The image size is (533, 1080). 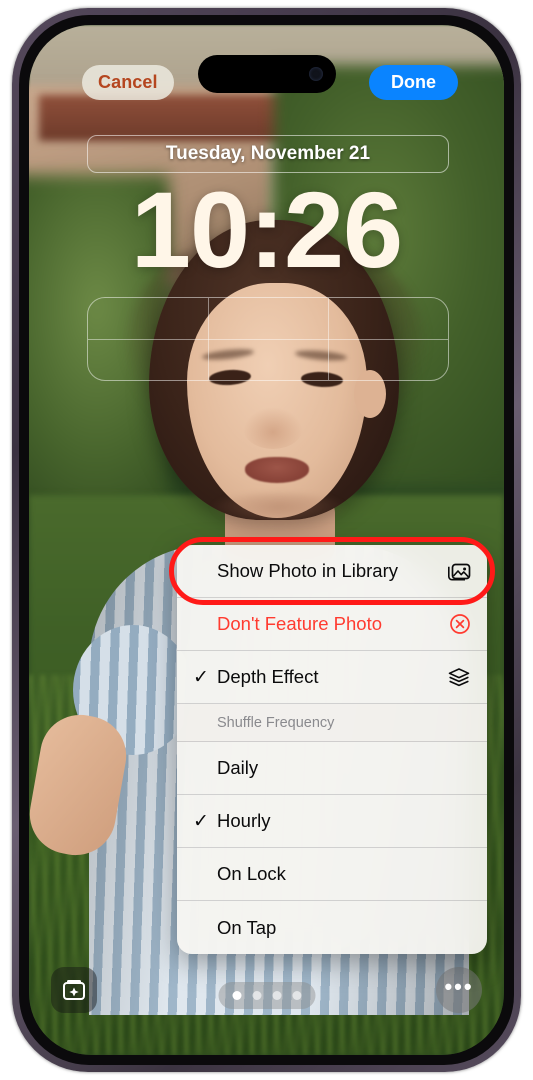 What do you see at coordinates (307, 570) in the screenshot?
I see `menu-item-label: Show Photo in Library` at bounding box center [307, 570].